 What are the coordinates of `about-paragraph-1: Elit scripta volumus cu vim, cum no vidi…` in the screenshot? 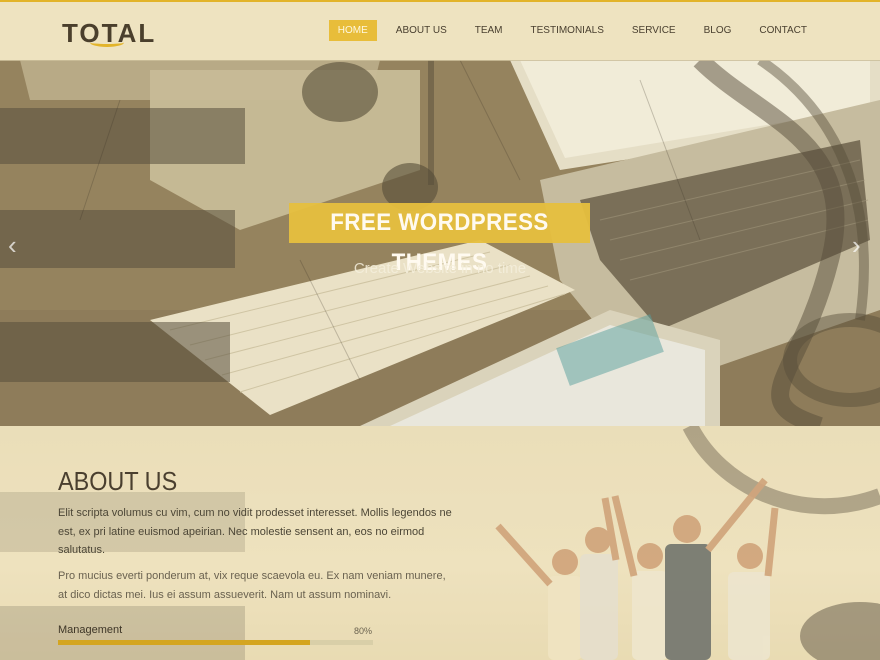 It's located at (255, 531).